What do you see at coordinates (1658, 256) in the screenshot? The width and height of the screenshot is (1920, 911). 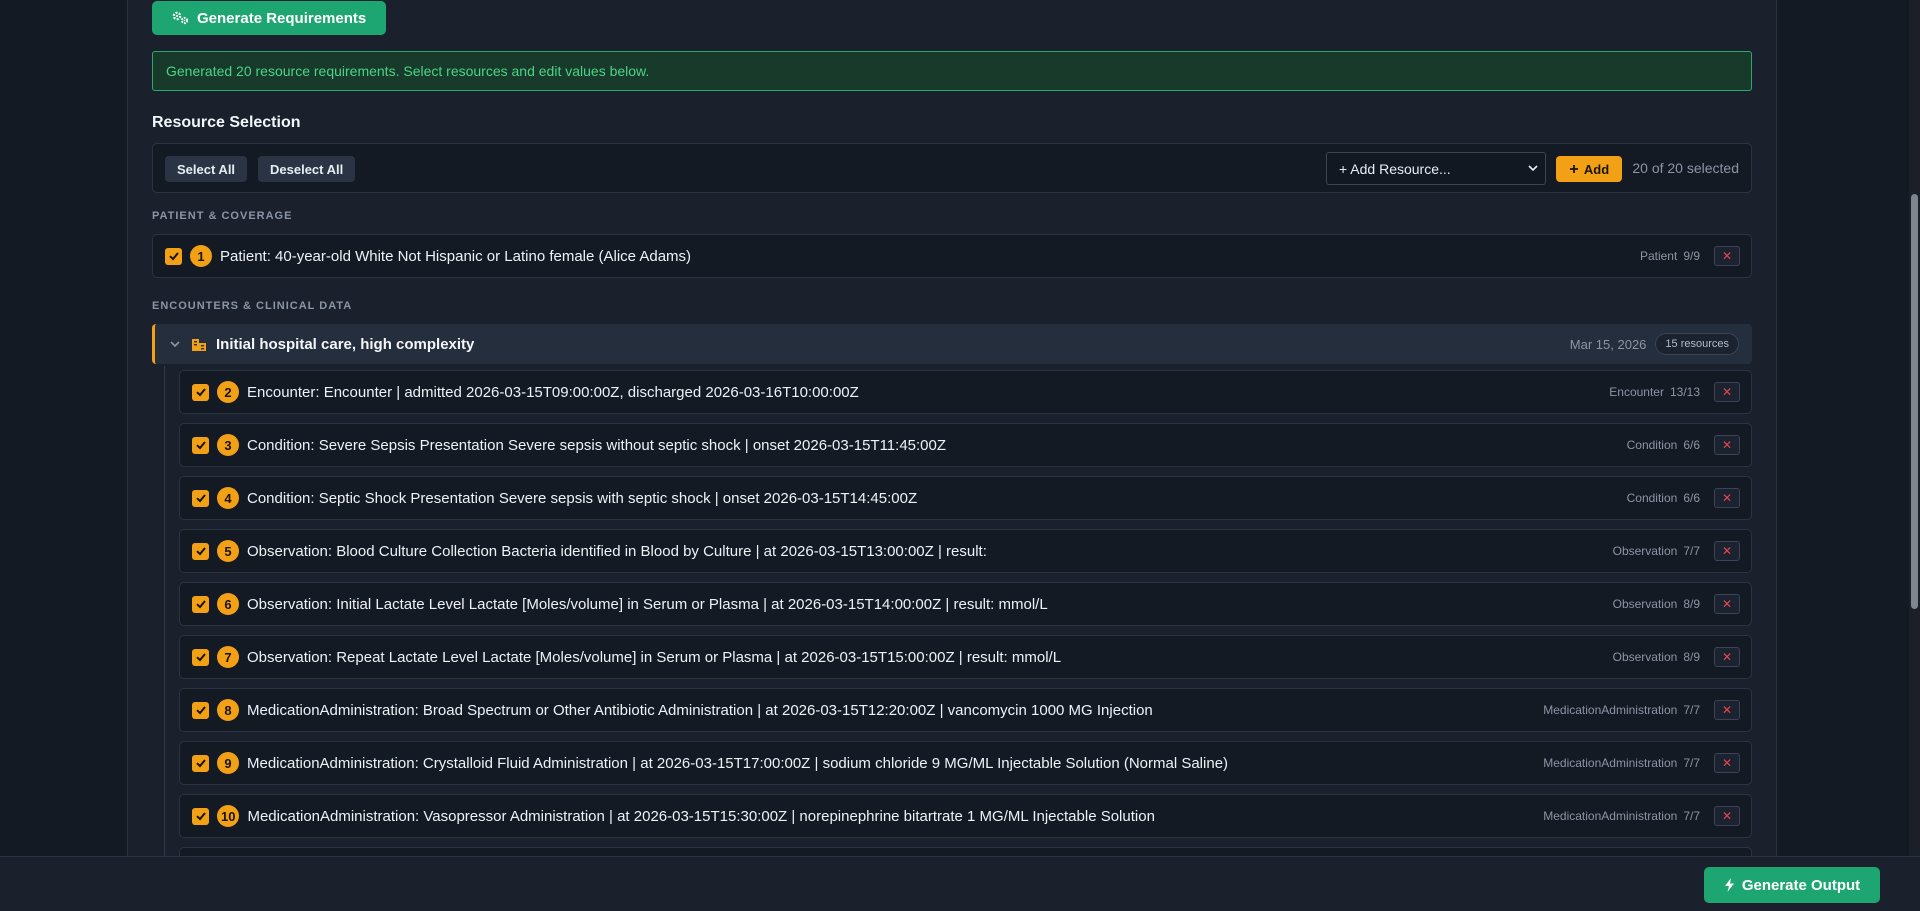 I see `row-resource-type: Patient` at bounding box center [1658, 256].